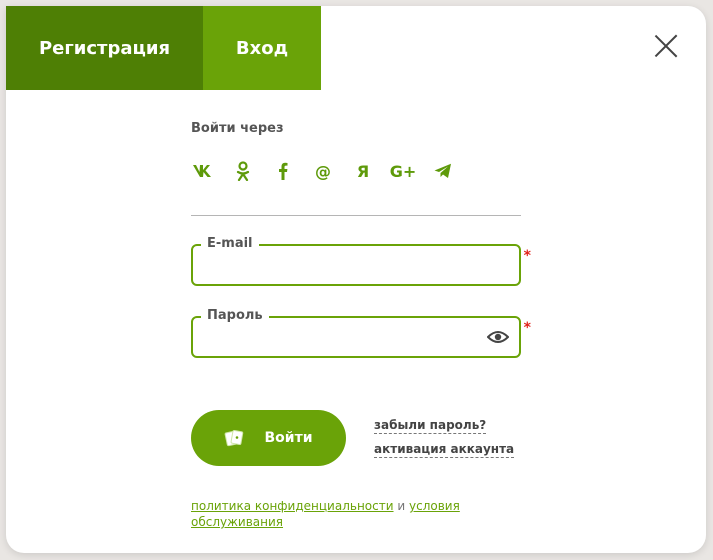 The image size is (713, 560). What do you see at coordinates (288, 438) in the screenshot?
I see `login-button-label: Войти` at bounding box center [288, 438].